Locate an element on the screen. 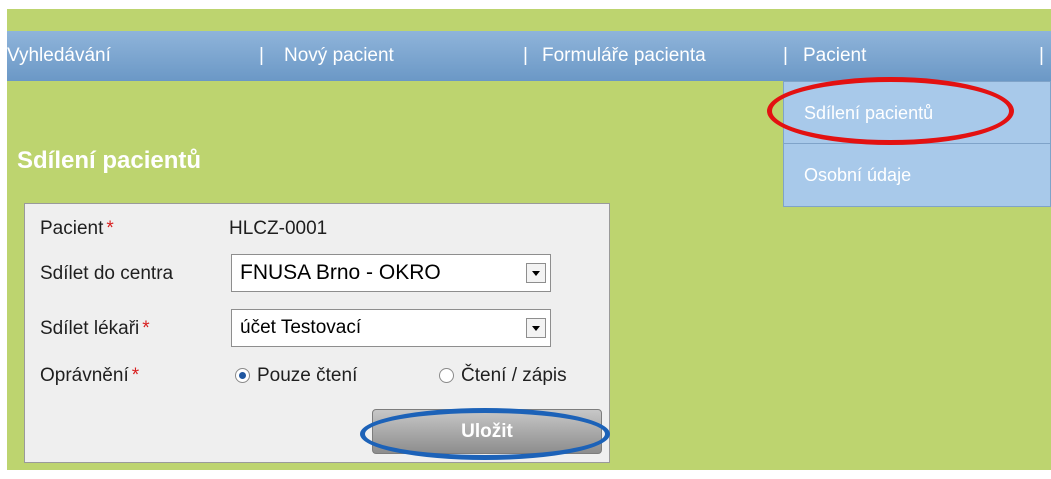  permission-read-write-radio: Čtení / zápis is located at coordinates (503, 376).